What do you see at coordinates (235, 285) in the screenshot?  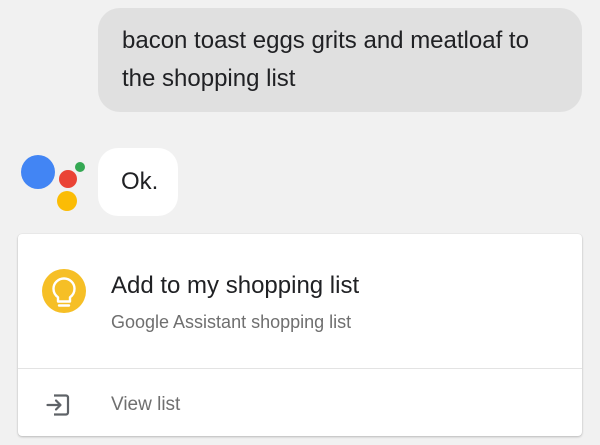 I see `card-title: Add to my shopping list` at bounding box center [235, 285].